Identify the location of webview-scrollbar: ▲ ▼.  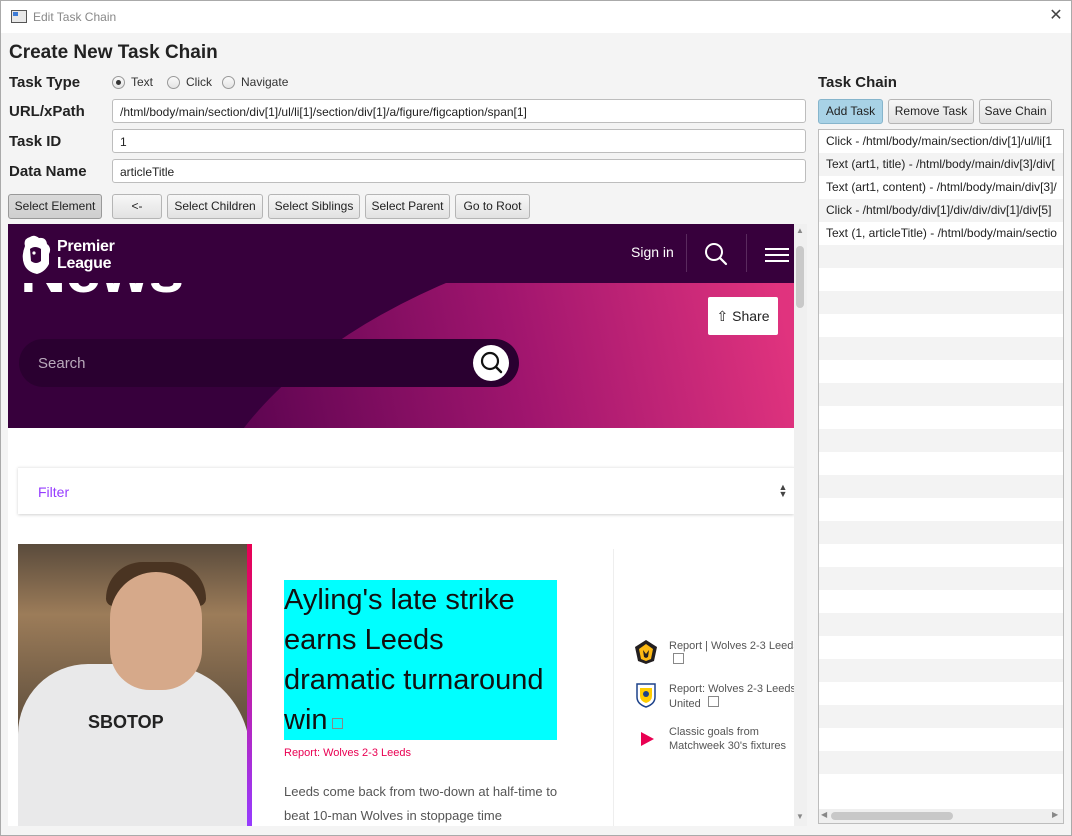
(800, 525).